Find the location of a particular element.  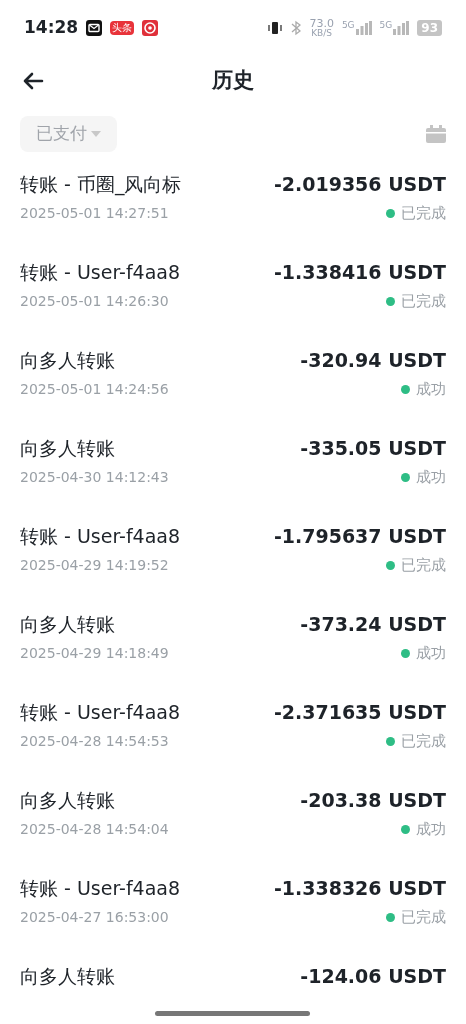

transaction-row: 转账 - User-f4aa8 2025-05-01 14:26:30 -1.338416 USDT 已完成 is located at coordinates (233, 304).